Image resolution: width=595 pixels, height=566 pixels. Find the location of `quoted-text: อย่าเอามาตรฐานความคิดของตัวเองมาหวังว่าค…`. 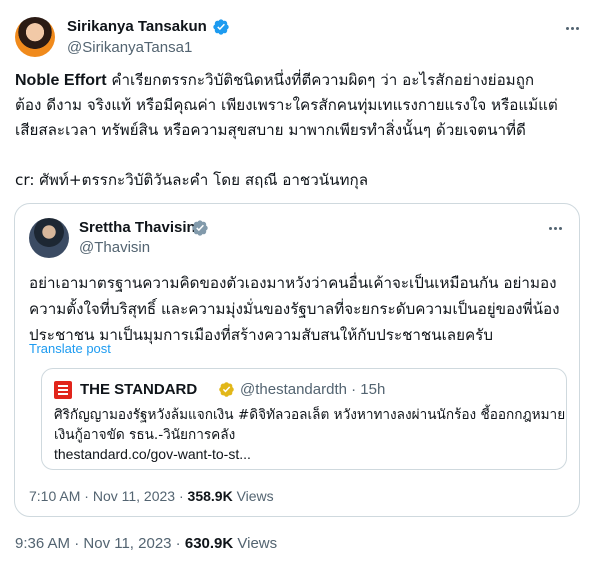

quoted-text: อย่าเอามาตรฐานความคิดของตัวเองมาหวังว่าค… is located at coordinates (299, 309).